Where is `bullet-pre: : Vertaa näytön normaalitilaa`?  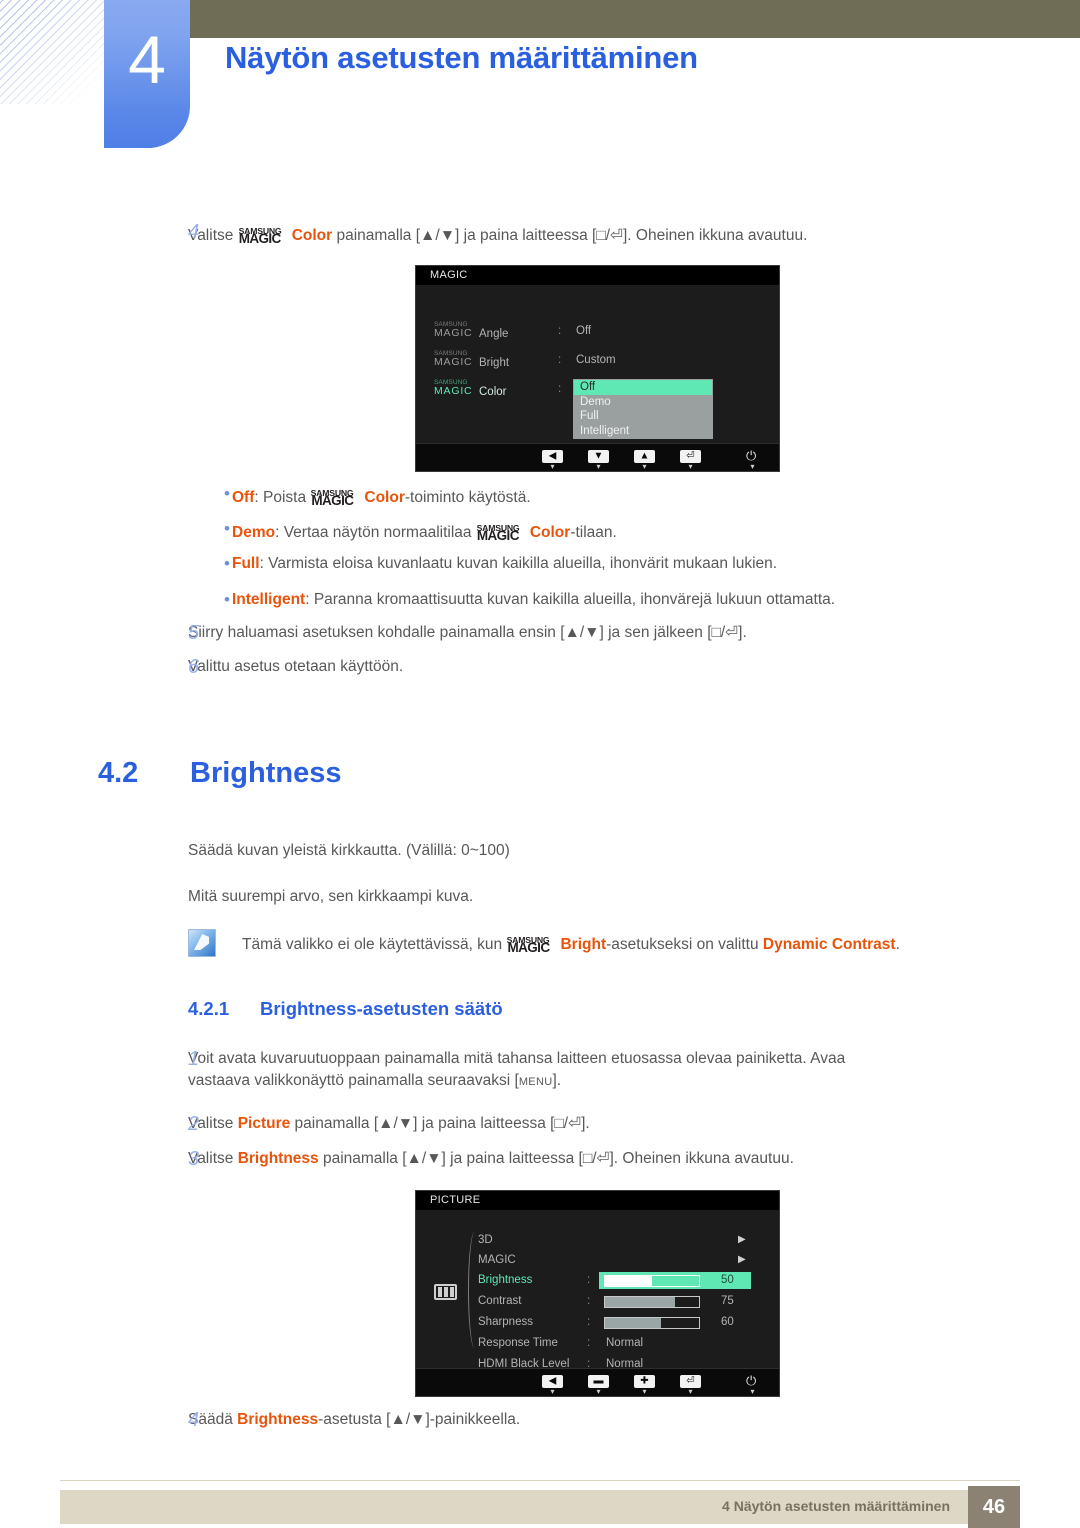 bullet-pre: : Vertaa näytön normaalitilaa is located at coordinates (375, 532).